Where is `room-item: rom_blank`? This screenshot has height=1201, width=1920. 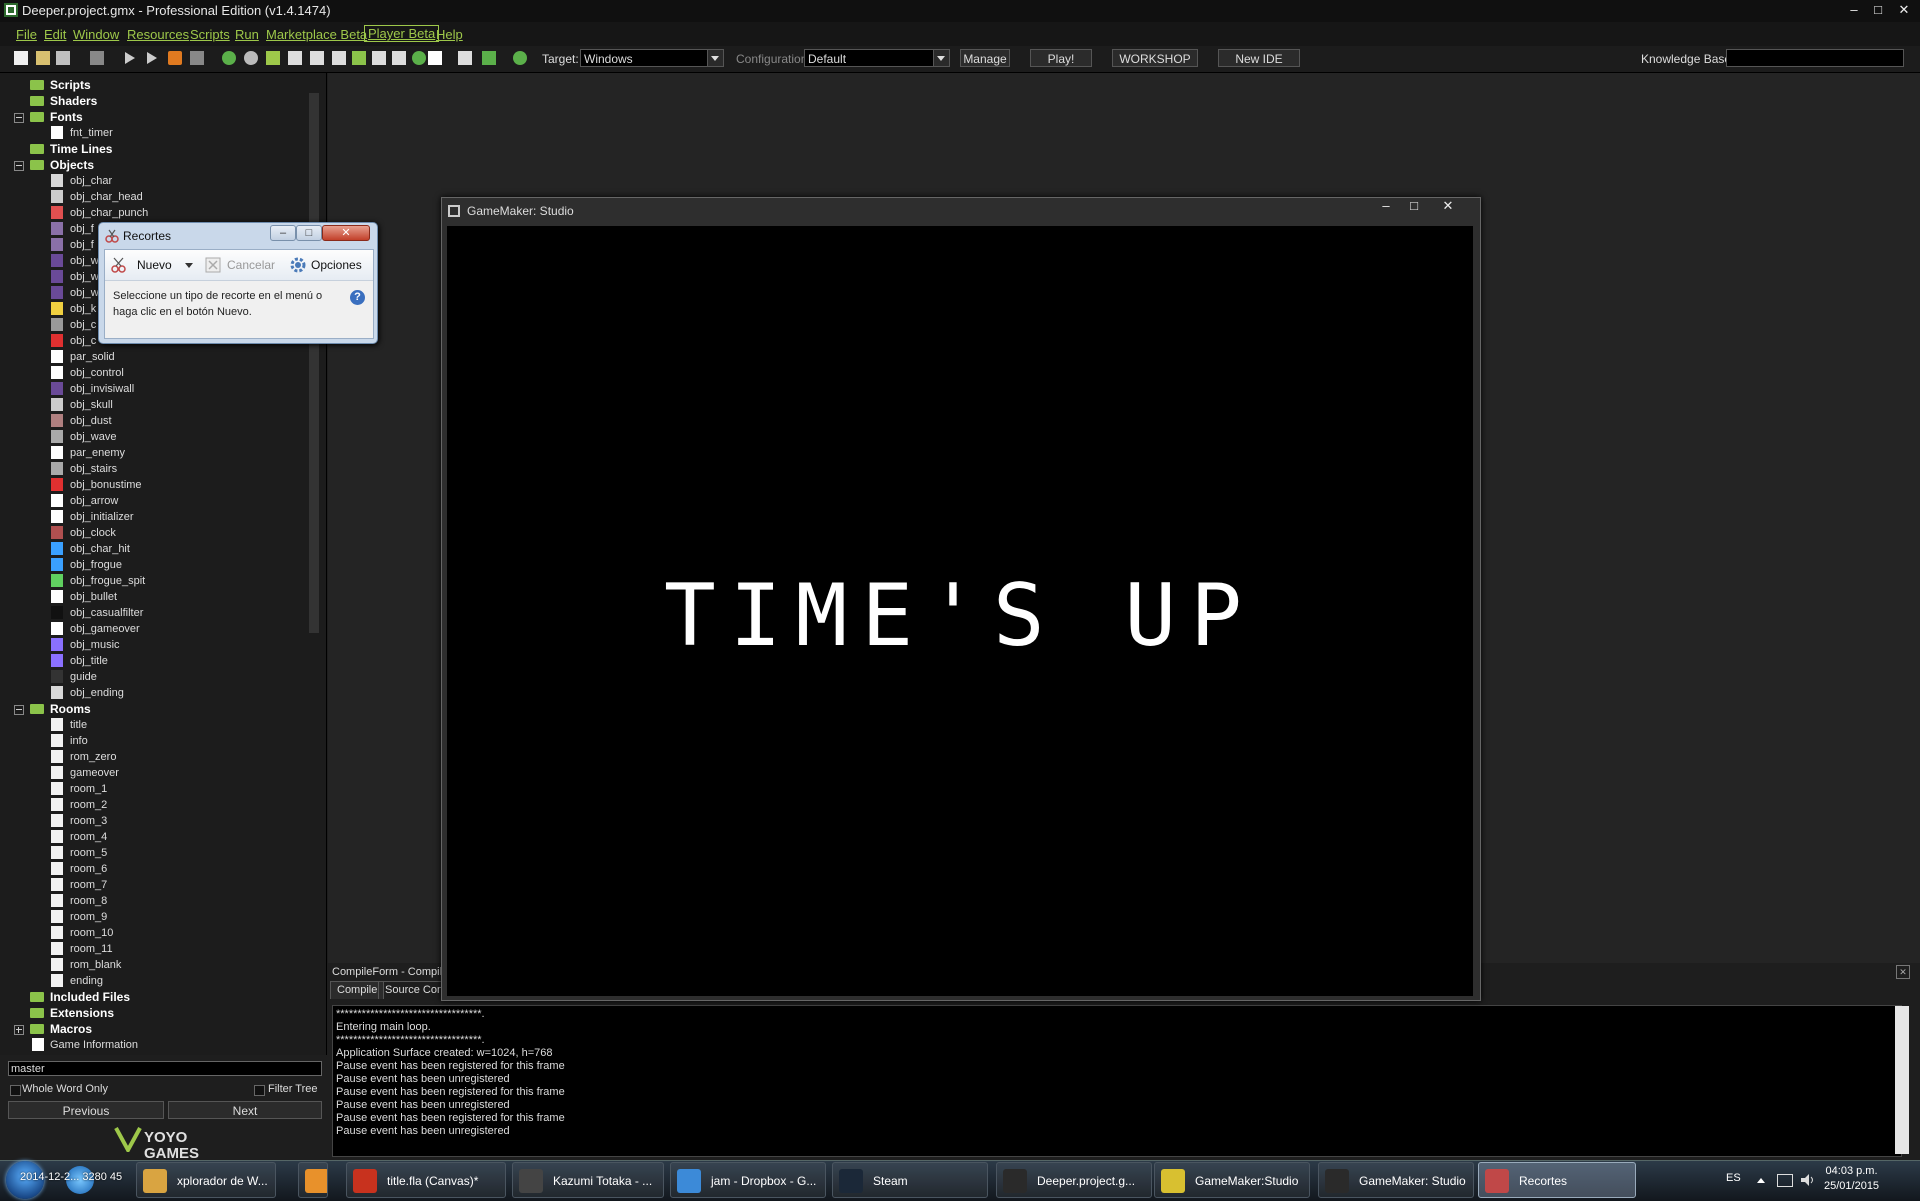 room-item: rom_blank is located at coordinates (95, 965).